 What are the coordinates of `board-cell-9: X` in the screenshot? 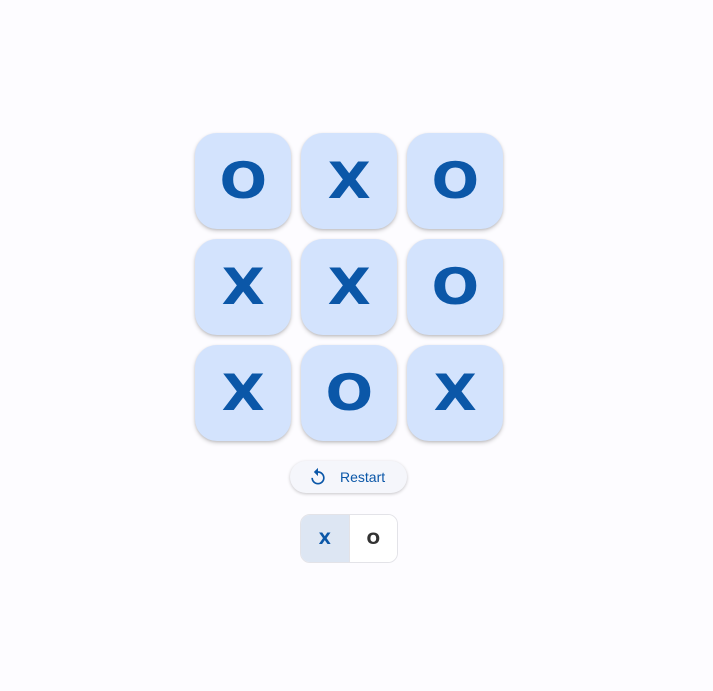 It's located at (455, 393).